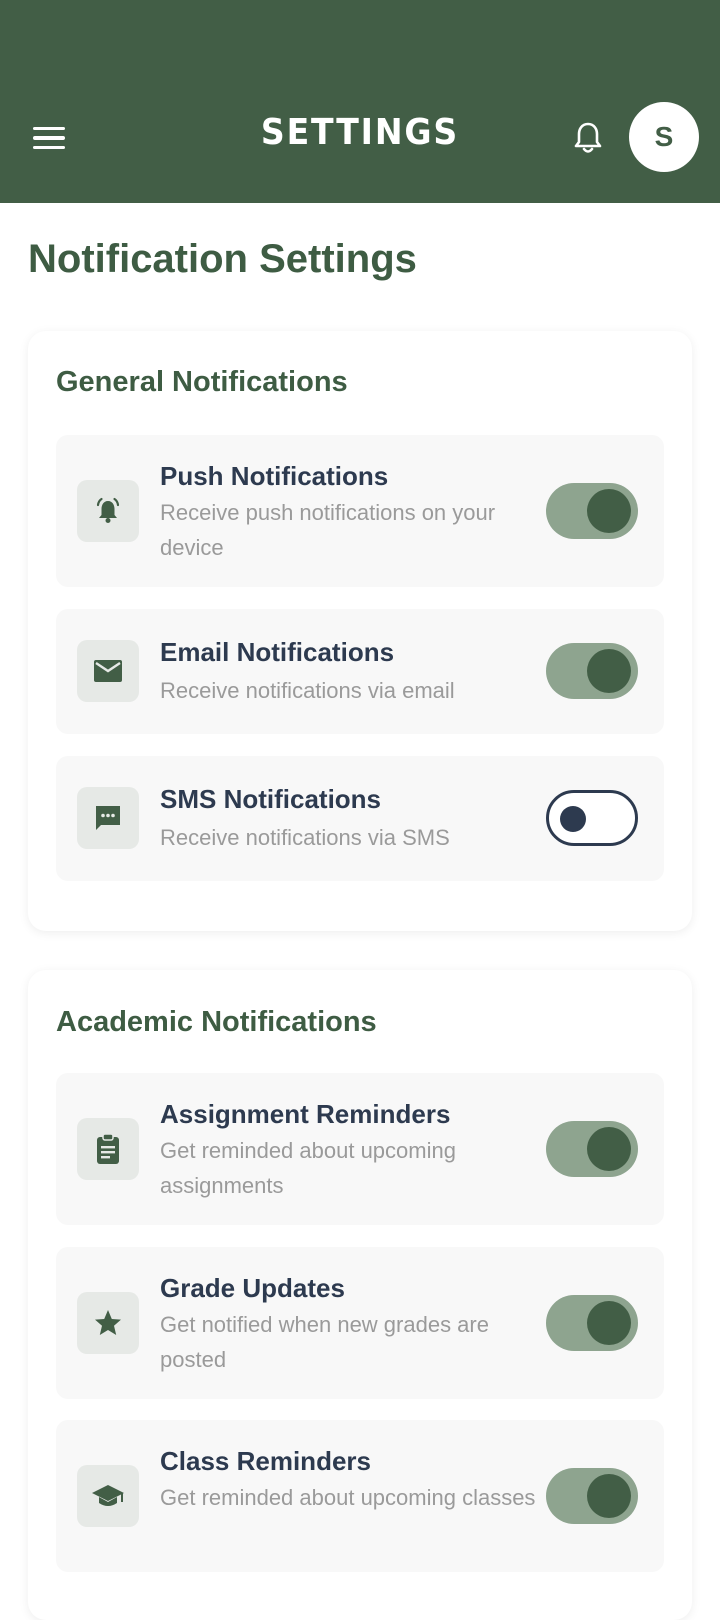 The height and width of the screenshot is (1620, 720). What do you see at coordinates (592, 818) in the screenshot?
I see `sms-notifications-toggle` at bounding box center [592, 818].